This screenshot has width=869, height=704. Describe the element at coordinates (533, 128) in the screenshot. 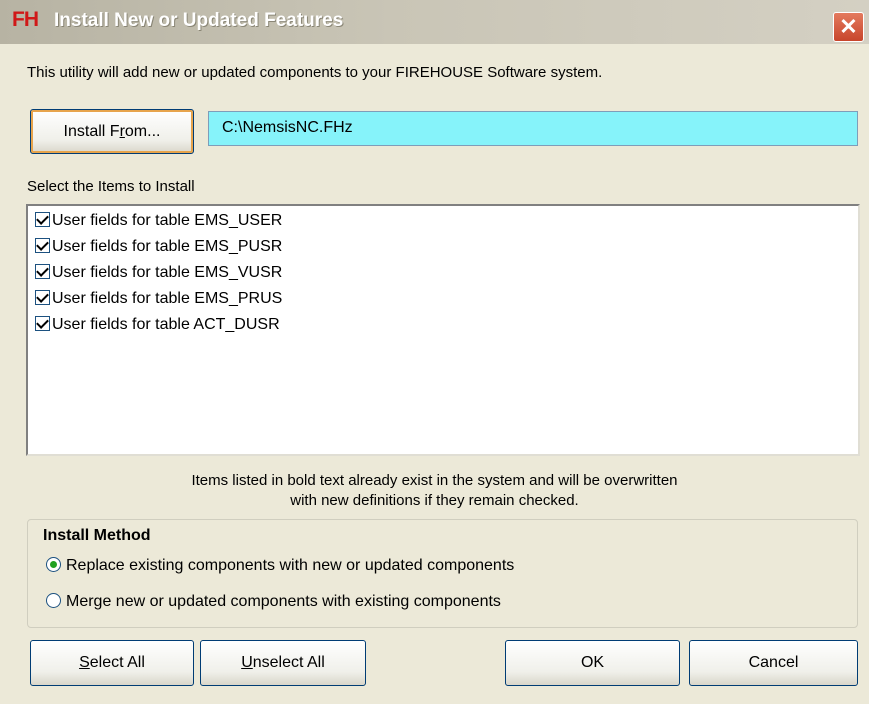

I see `install-path-field: C:\NemsisNC.FHz` at that location.